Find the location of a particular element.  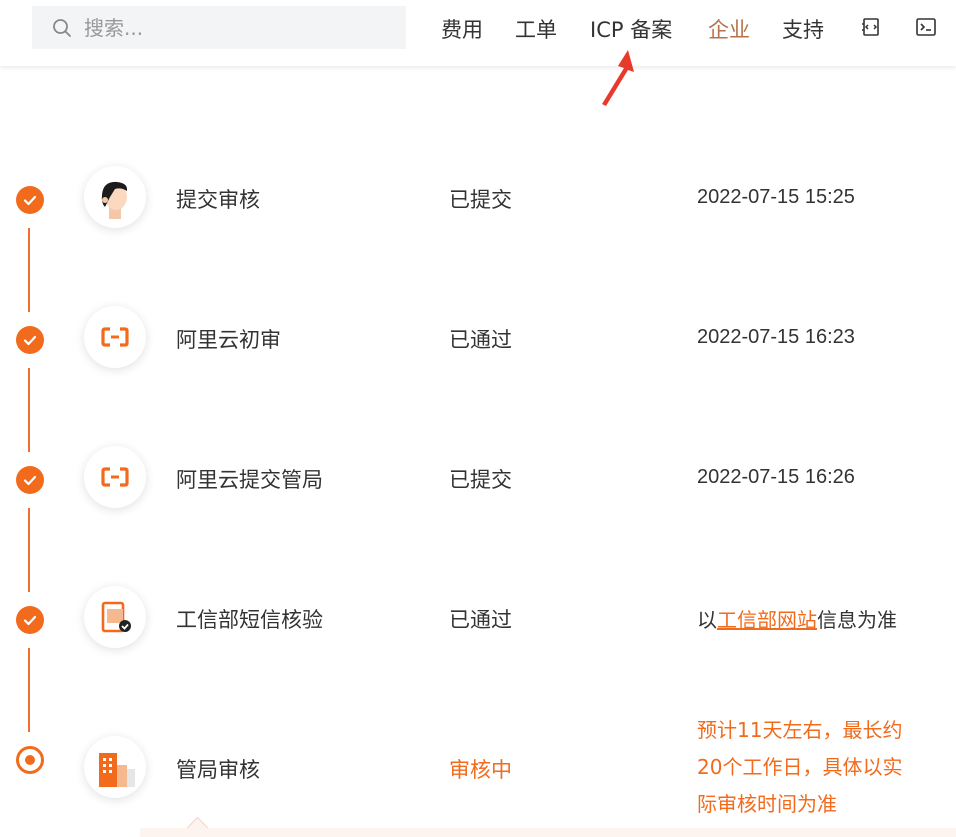

annotation-arrow-icon is located at coordinates (618, 78).